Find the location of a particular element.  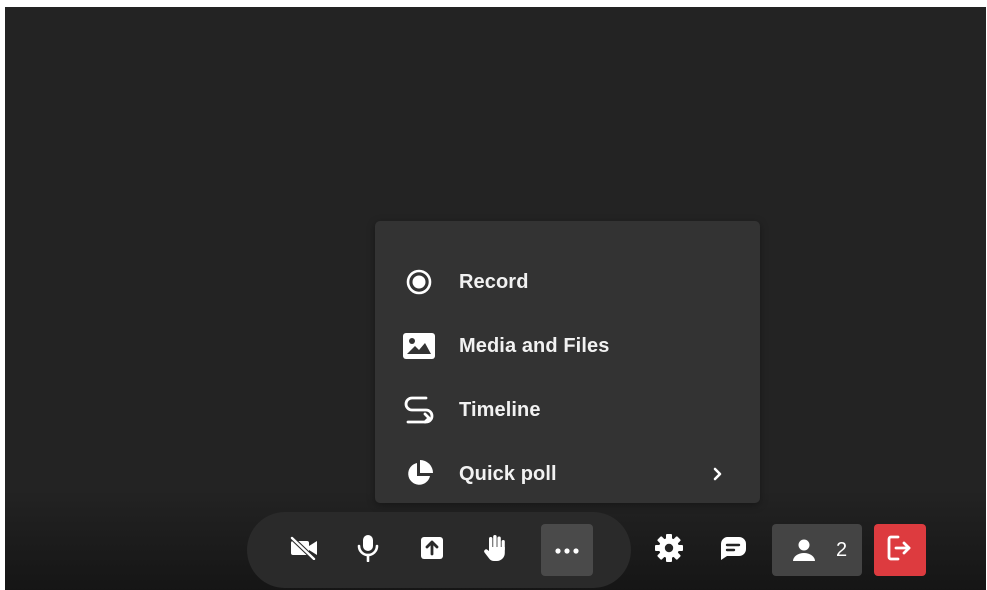

leave-icon is located at coordinates (900, 550).